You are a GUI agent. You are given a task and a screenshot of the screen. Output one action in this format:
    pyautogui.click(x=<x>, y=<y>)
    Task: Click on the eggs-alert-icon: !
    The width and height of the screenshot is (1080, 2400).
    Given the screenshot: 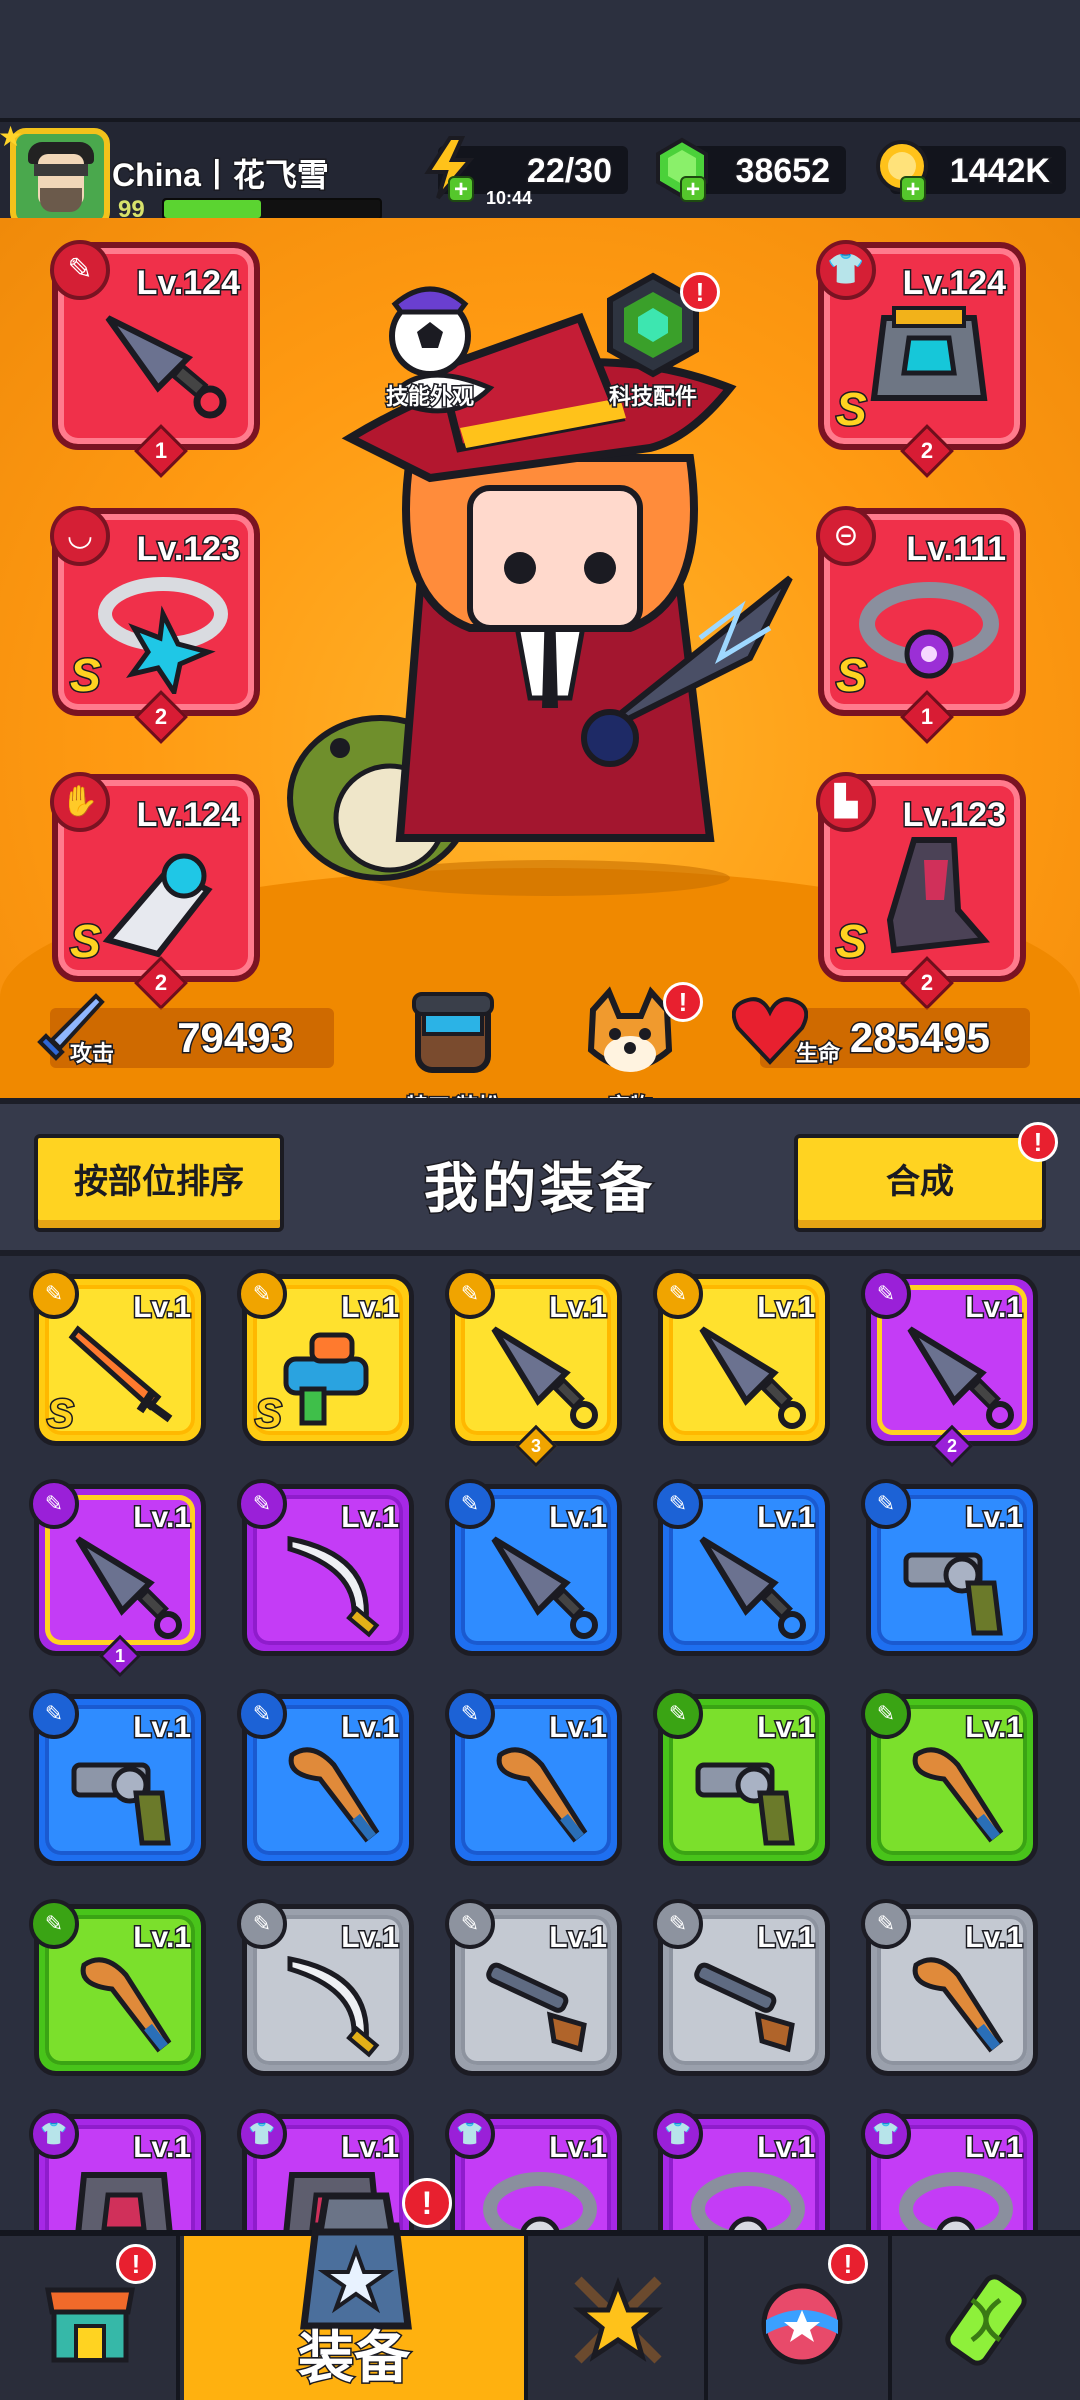 What is the action you would take?
    pyautogui.click(x=848, y=2264)
    